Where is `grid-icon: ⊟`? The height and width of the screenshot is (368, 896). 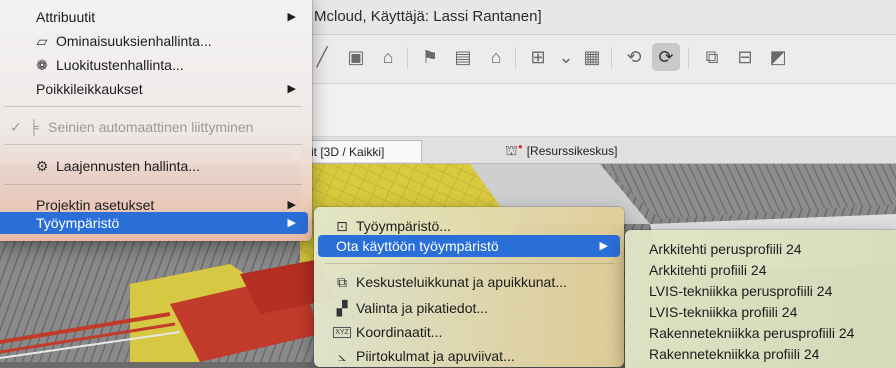
grid-icon: ⊟ is located at coordinates (745, 57).